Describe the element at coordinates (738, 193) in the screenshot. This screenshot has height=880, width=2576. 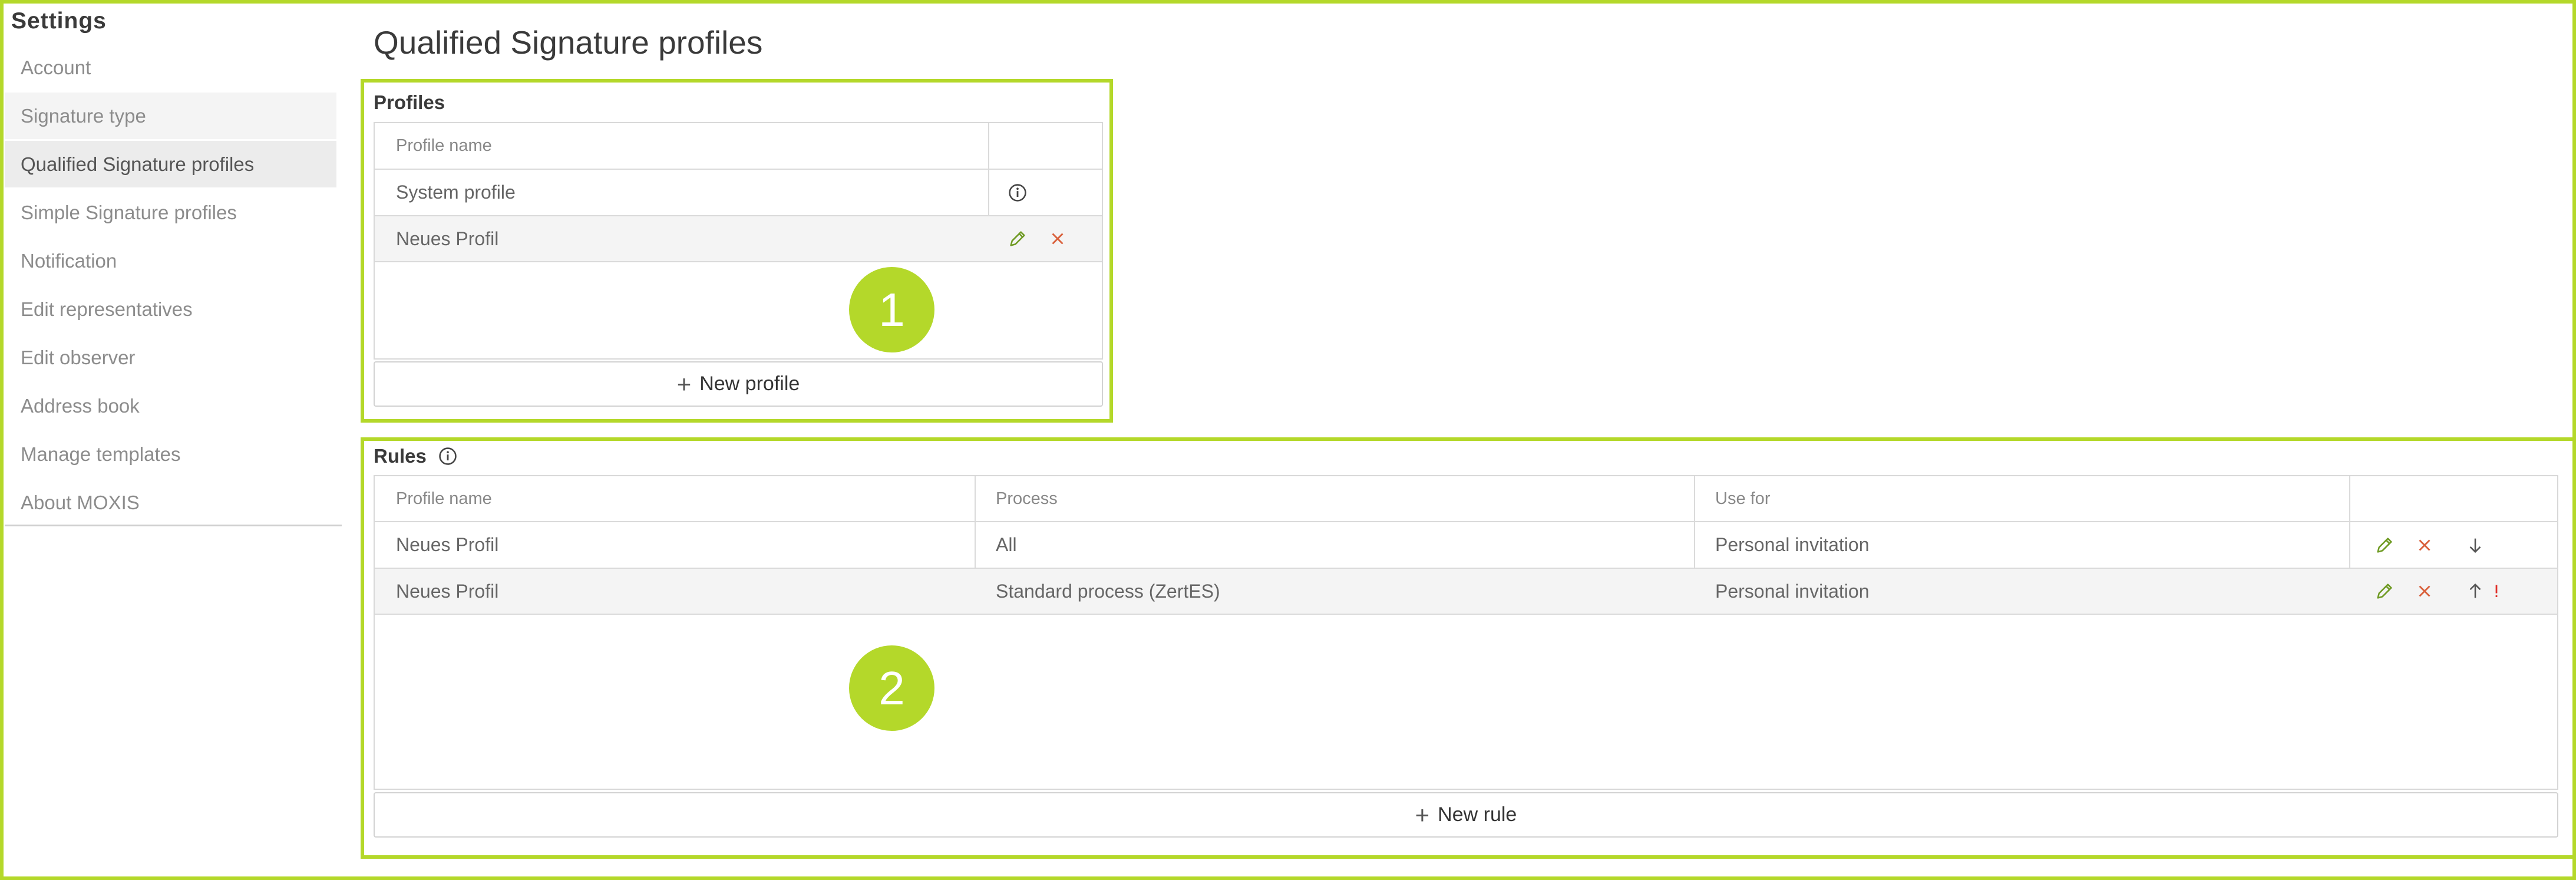
I see `table-row: System profile` at that location.